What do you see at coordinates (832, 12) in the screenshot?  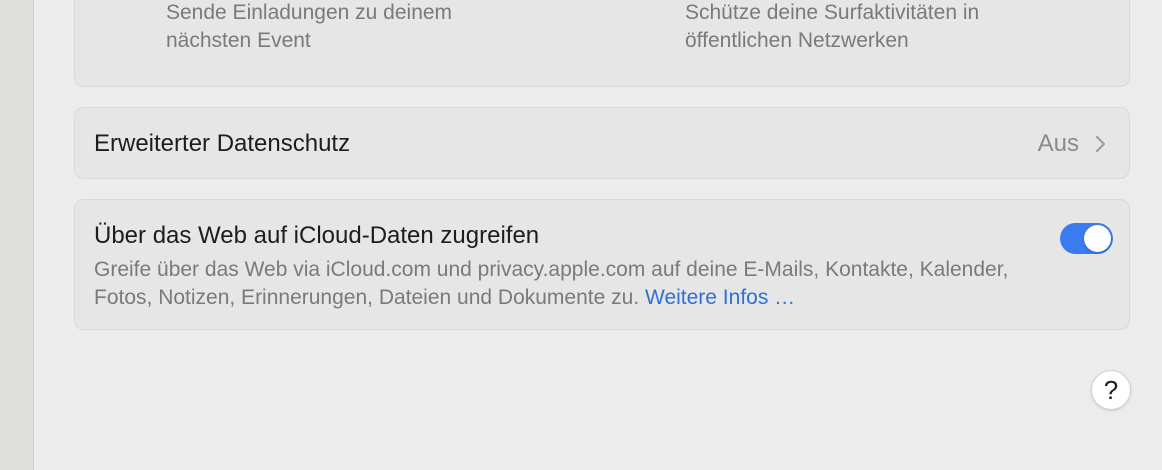 I see `relay-description-line1: Schütze deine Surfaktivitäten in` at bounding box center [832, 12].